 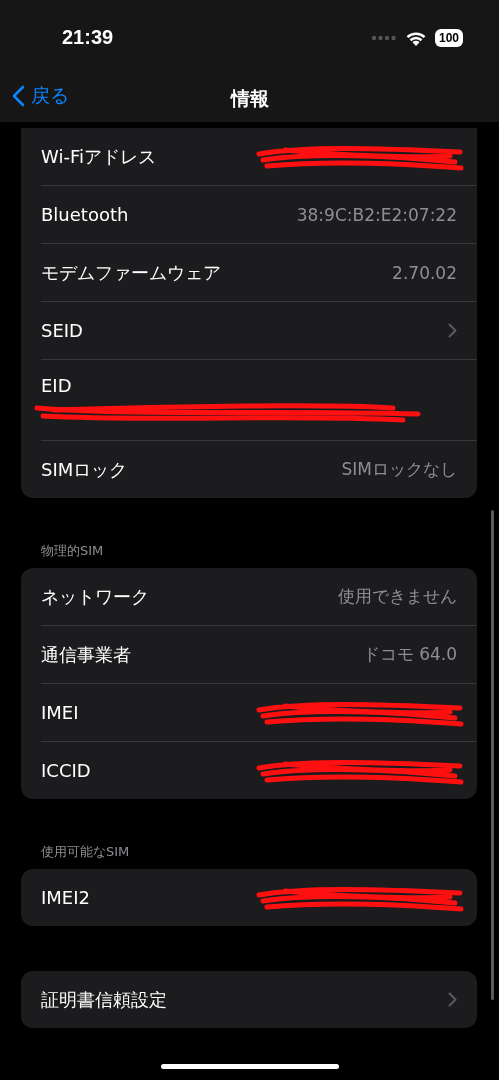 What do you see at coordinates (40, 96) in the screenshot?
I see `back-button: 戻る` at bounding box center [40, 96].